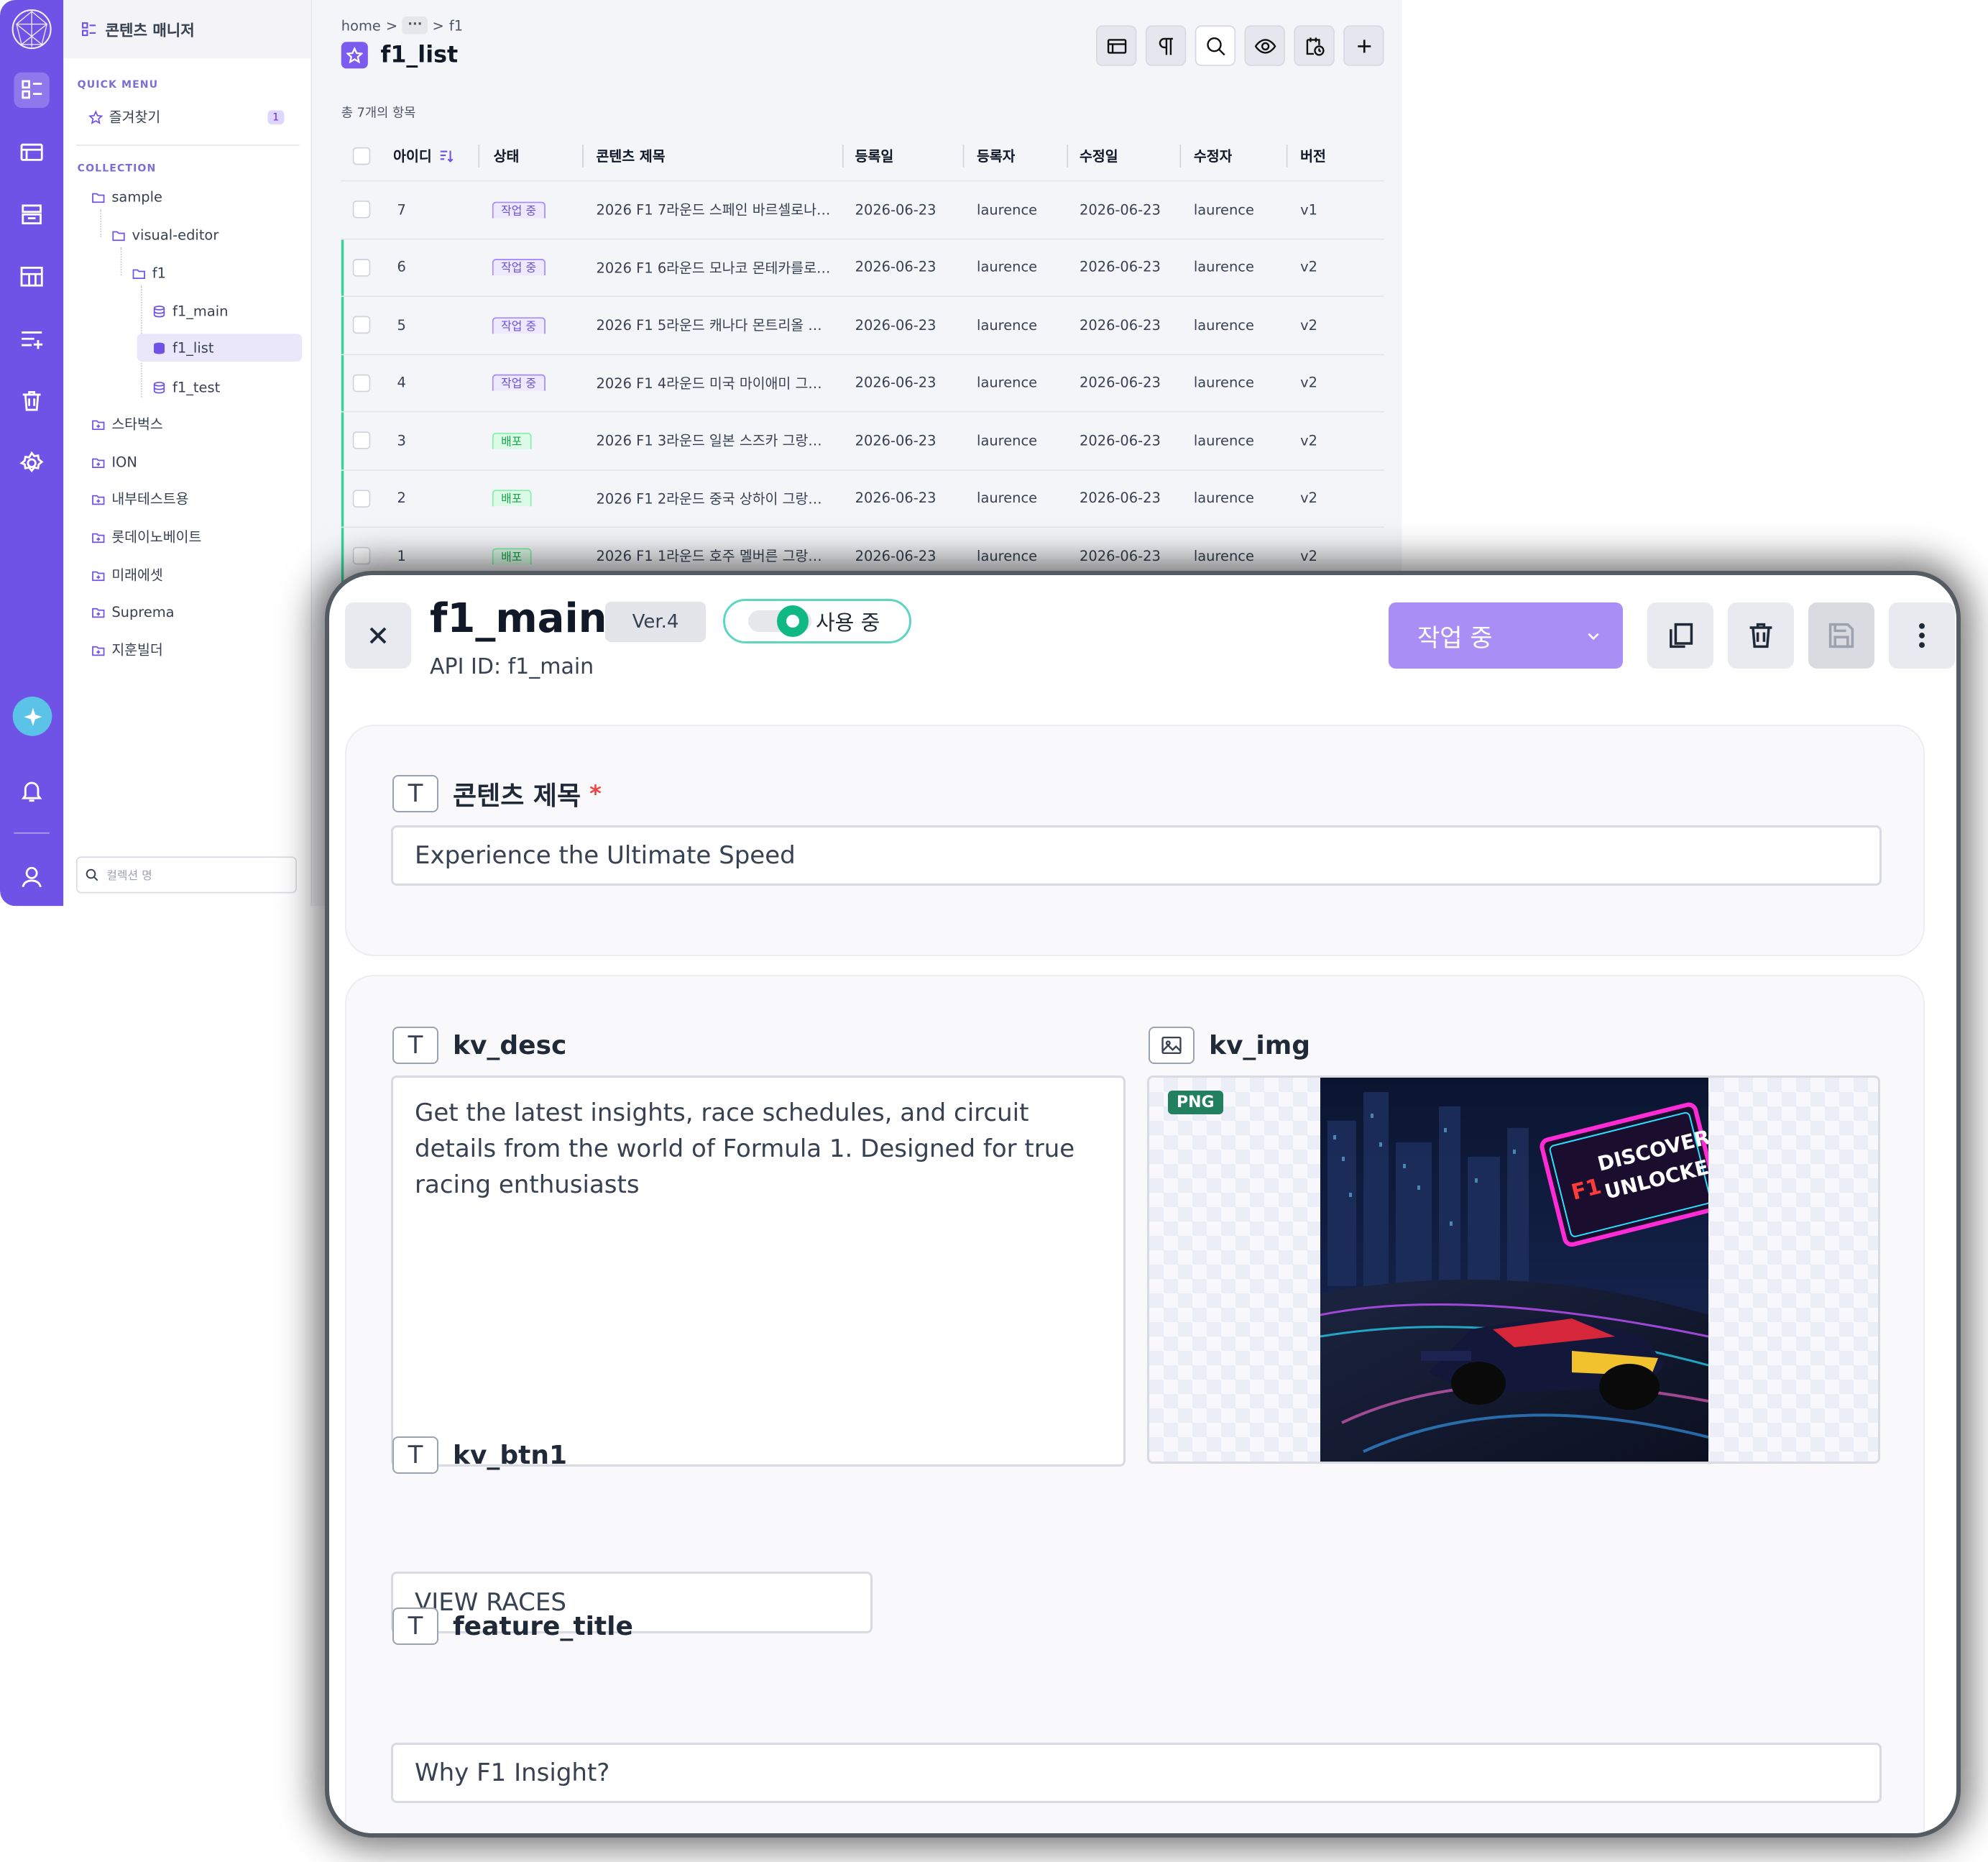 The width and height of the screenshot is (1988, 1862). What do you see at coordinates (31, 463) in the screenshot?
I see `settings-nav-icon` at bounding box center [31, 463].